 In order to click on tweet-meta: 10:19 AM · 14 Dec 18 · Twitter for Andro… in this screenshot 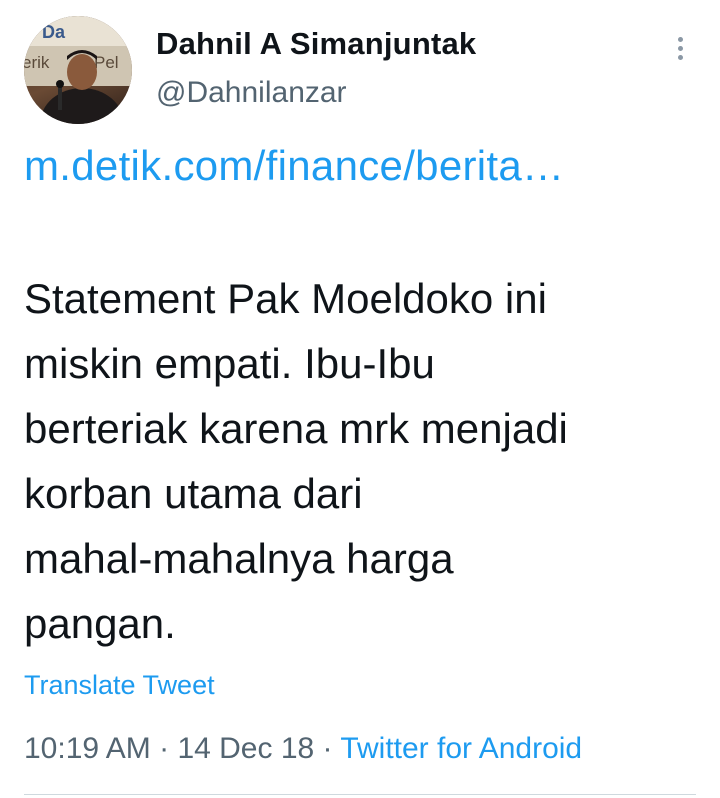, I will do `click(303, 749)`.